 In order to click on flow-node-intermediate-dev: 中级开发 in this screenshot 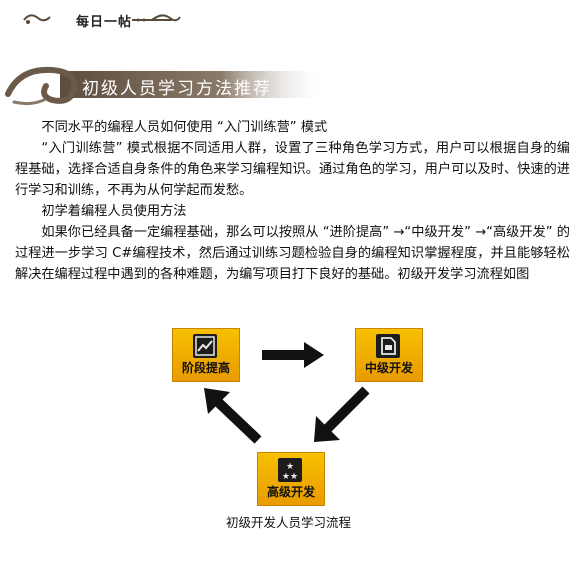, I will do `click(389, 355)`.